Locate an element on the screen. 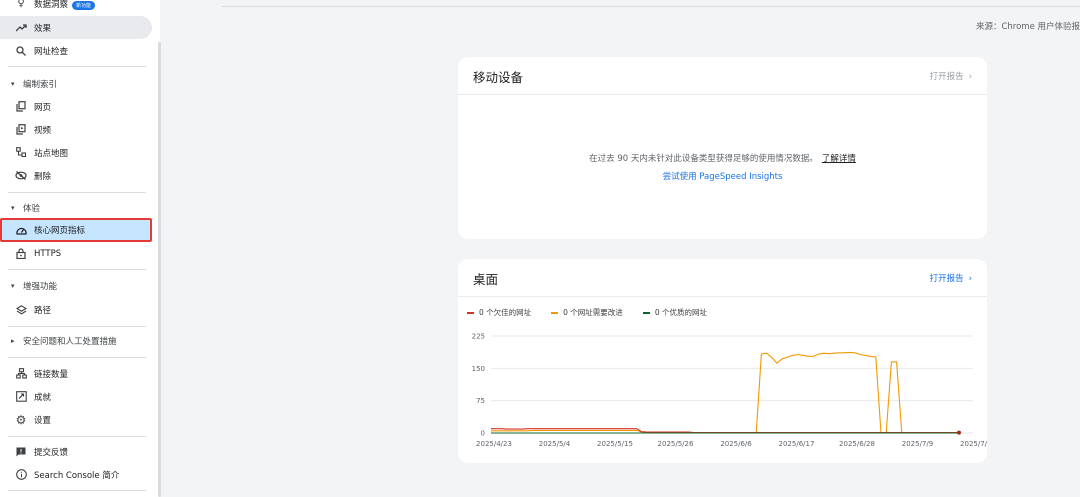 The image size is (1080, 497). sidebar-item-pages: 网页 is located at coordinates (76, 106).